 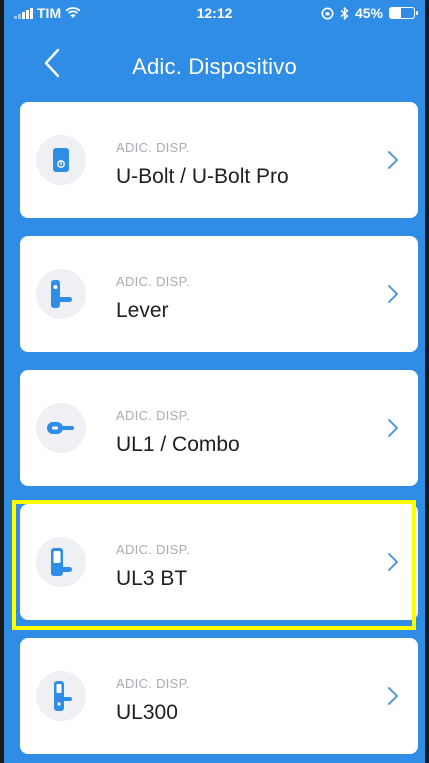 What do you see at coordinates (61, 160) in the screenshot?
I see `deadbolt-lock-icon` at bounding box center [61, 160].